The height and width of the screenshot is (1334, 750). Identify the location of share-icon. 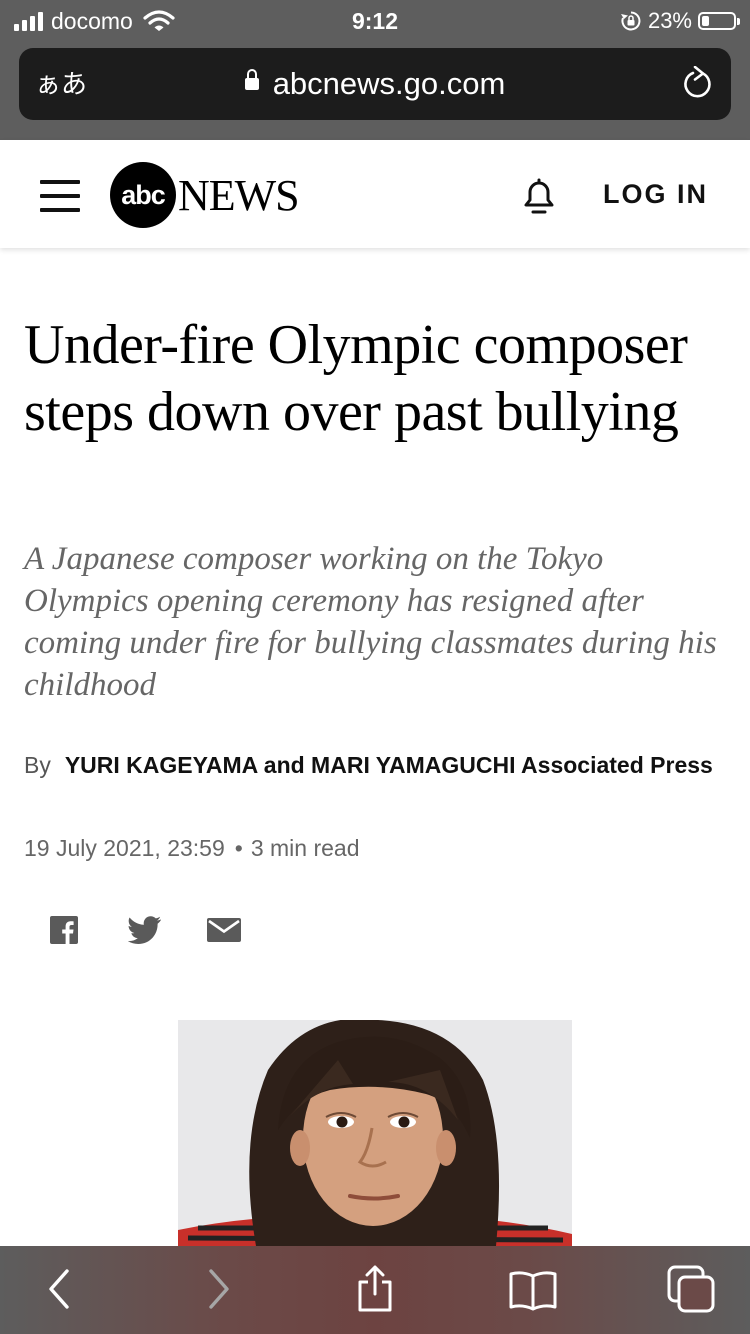
(375, 1289).